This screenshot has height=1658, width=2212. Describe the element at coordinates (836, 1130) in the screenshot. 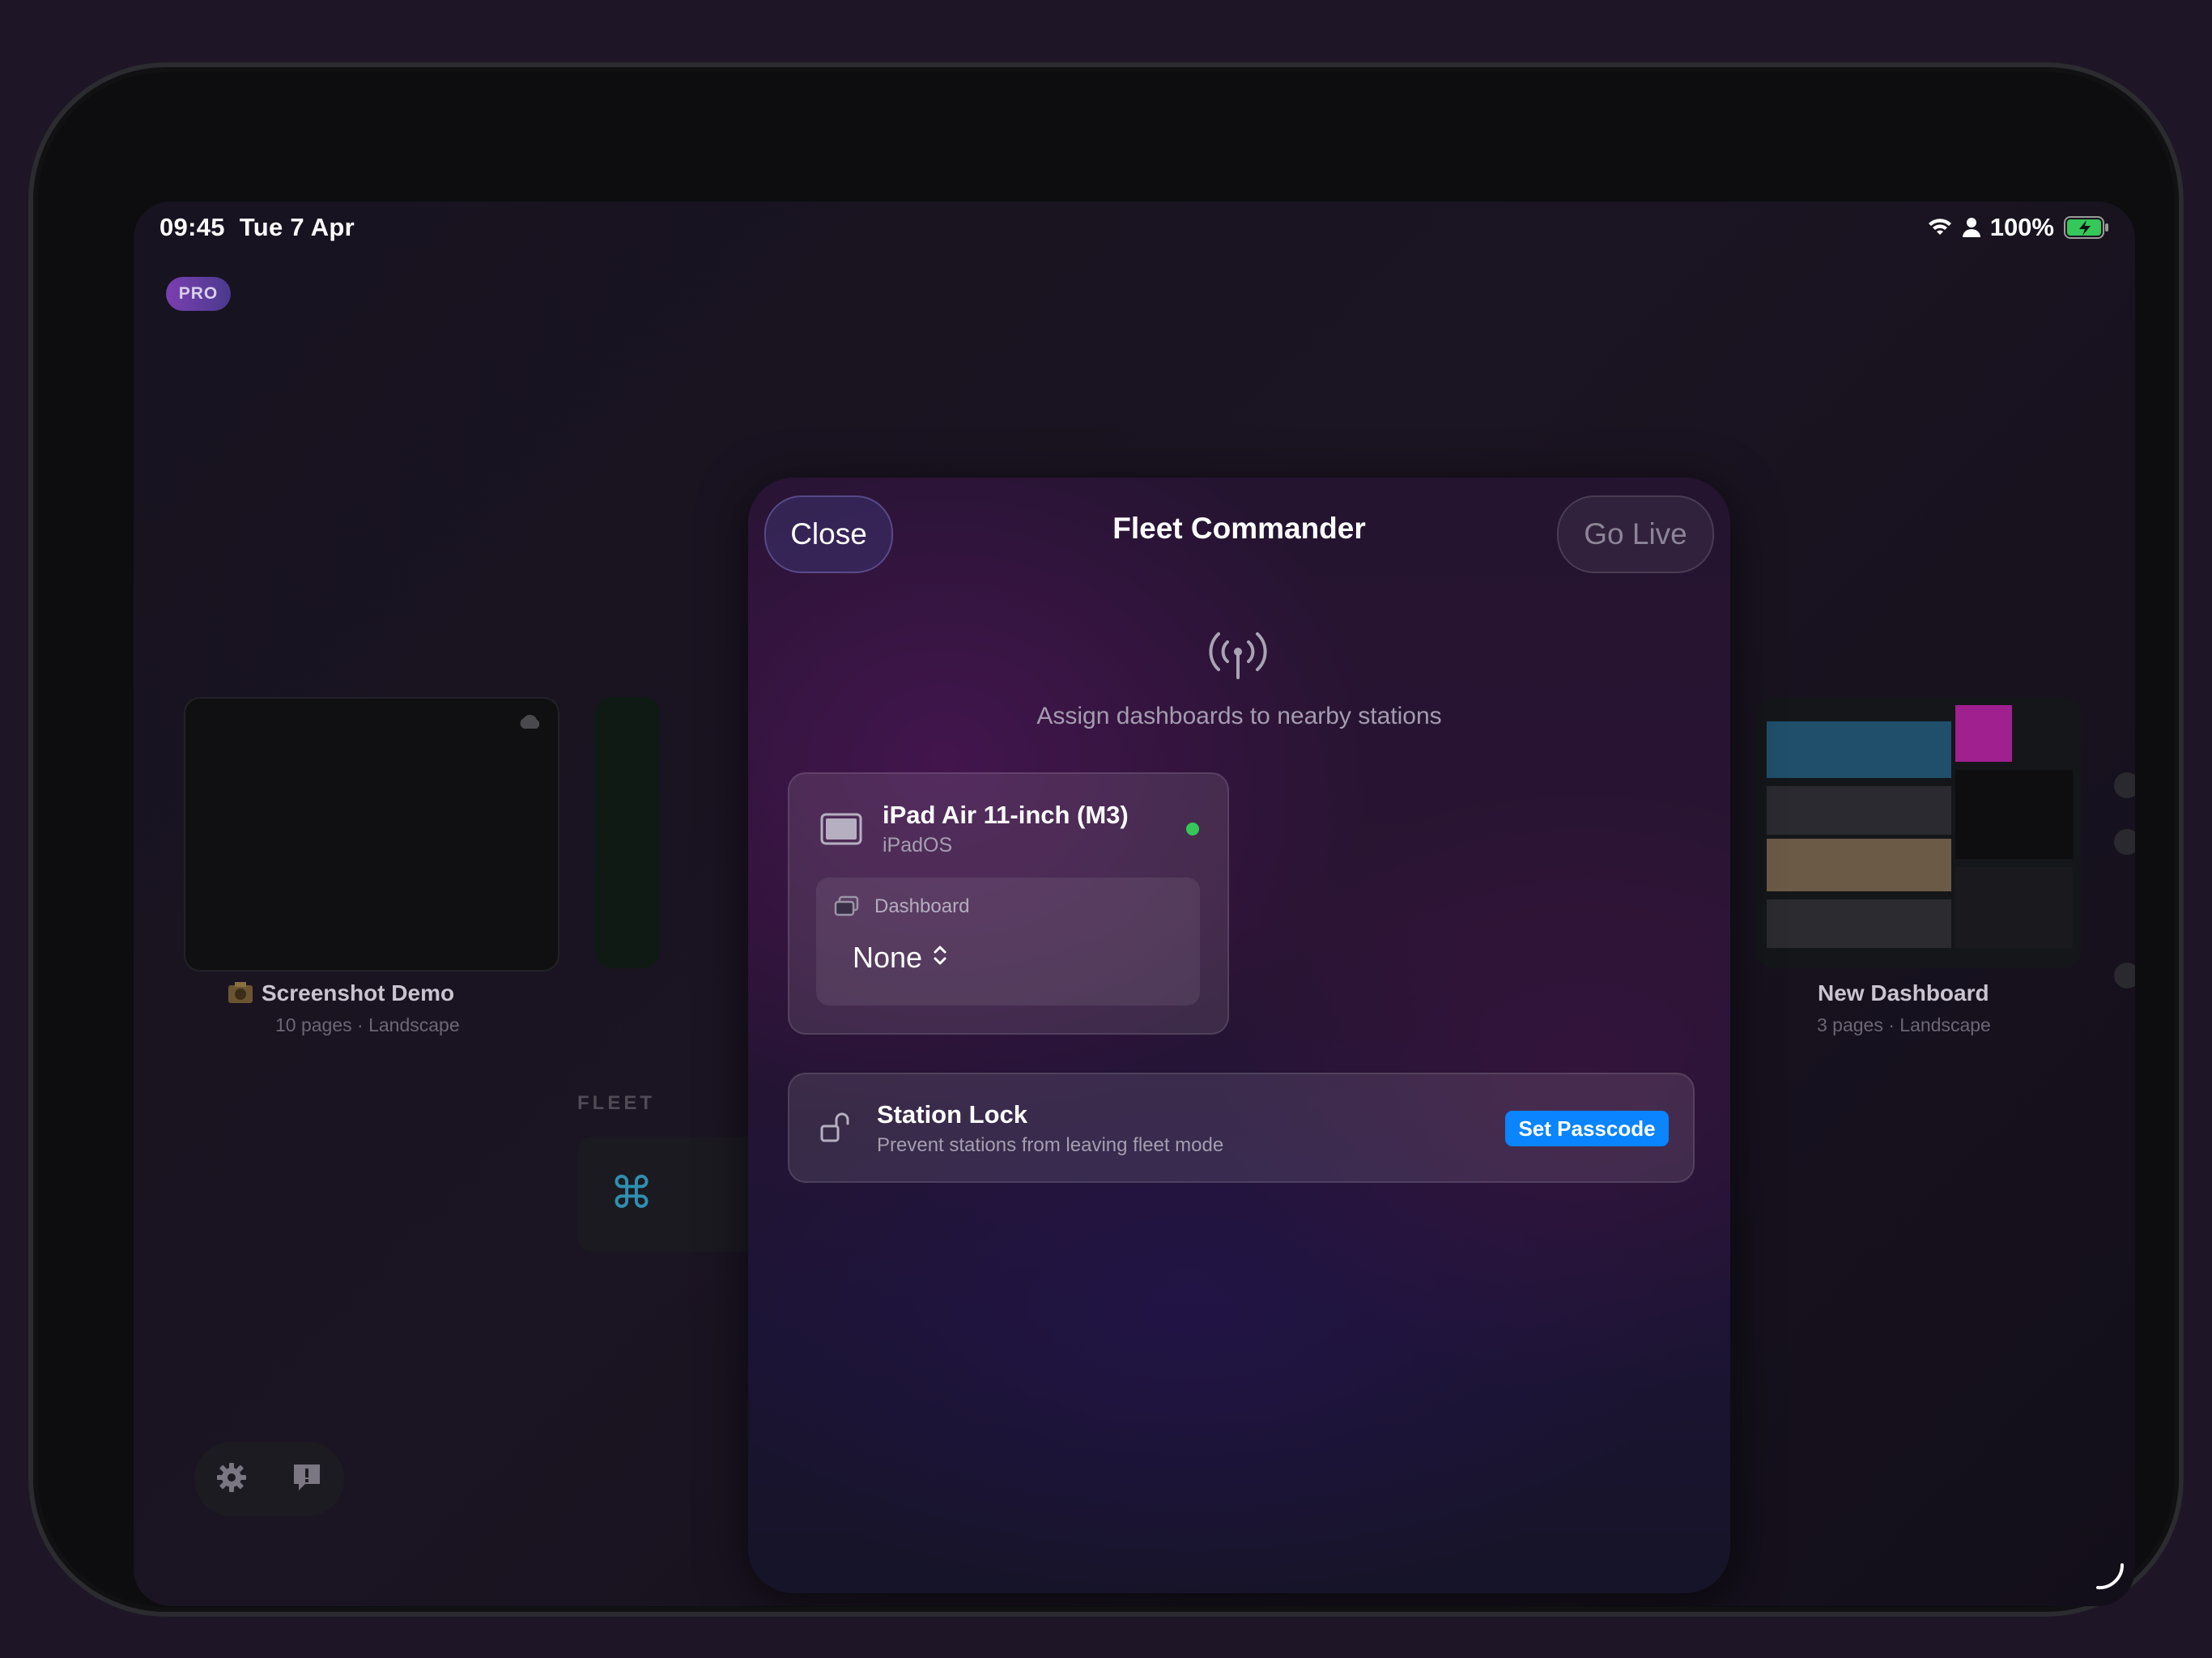

I see `unlocked-padlock-icon` at that location.